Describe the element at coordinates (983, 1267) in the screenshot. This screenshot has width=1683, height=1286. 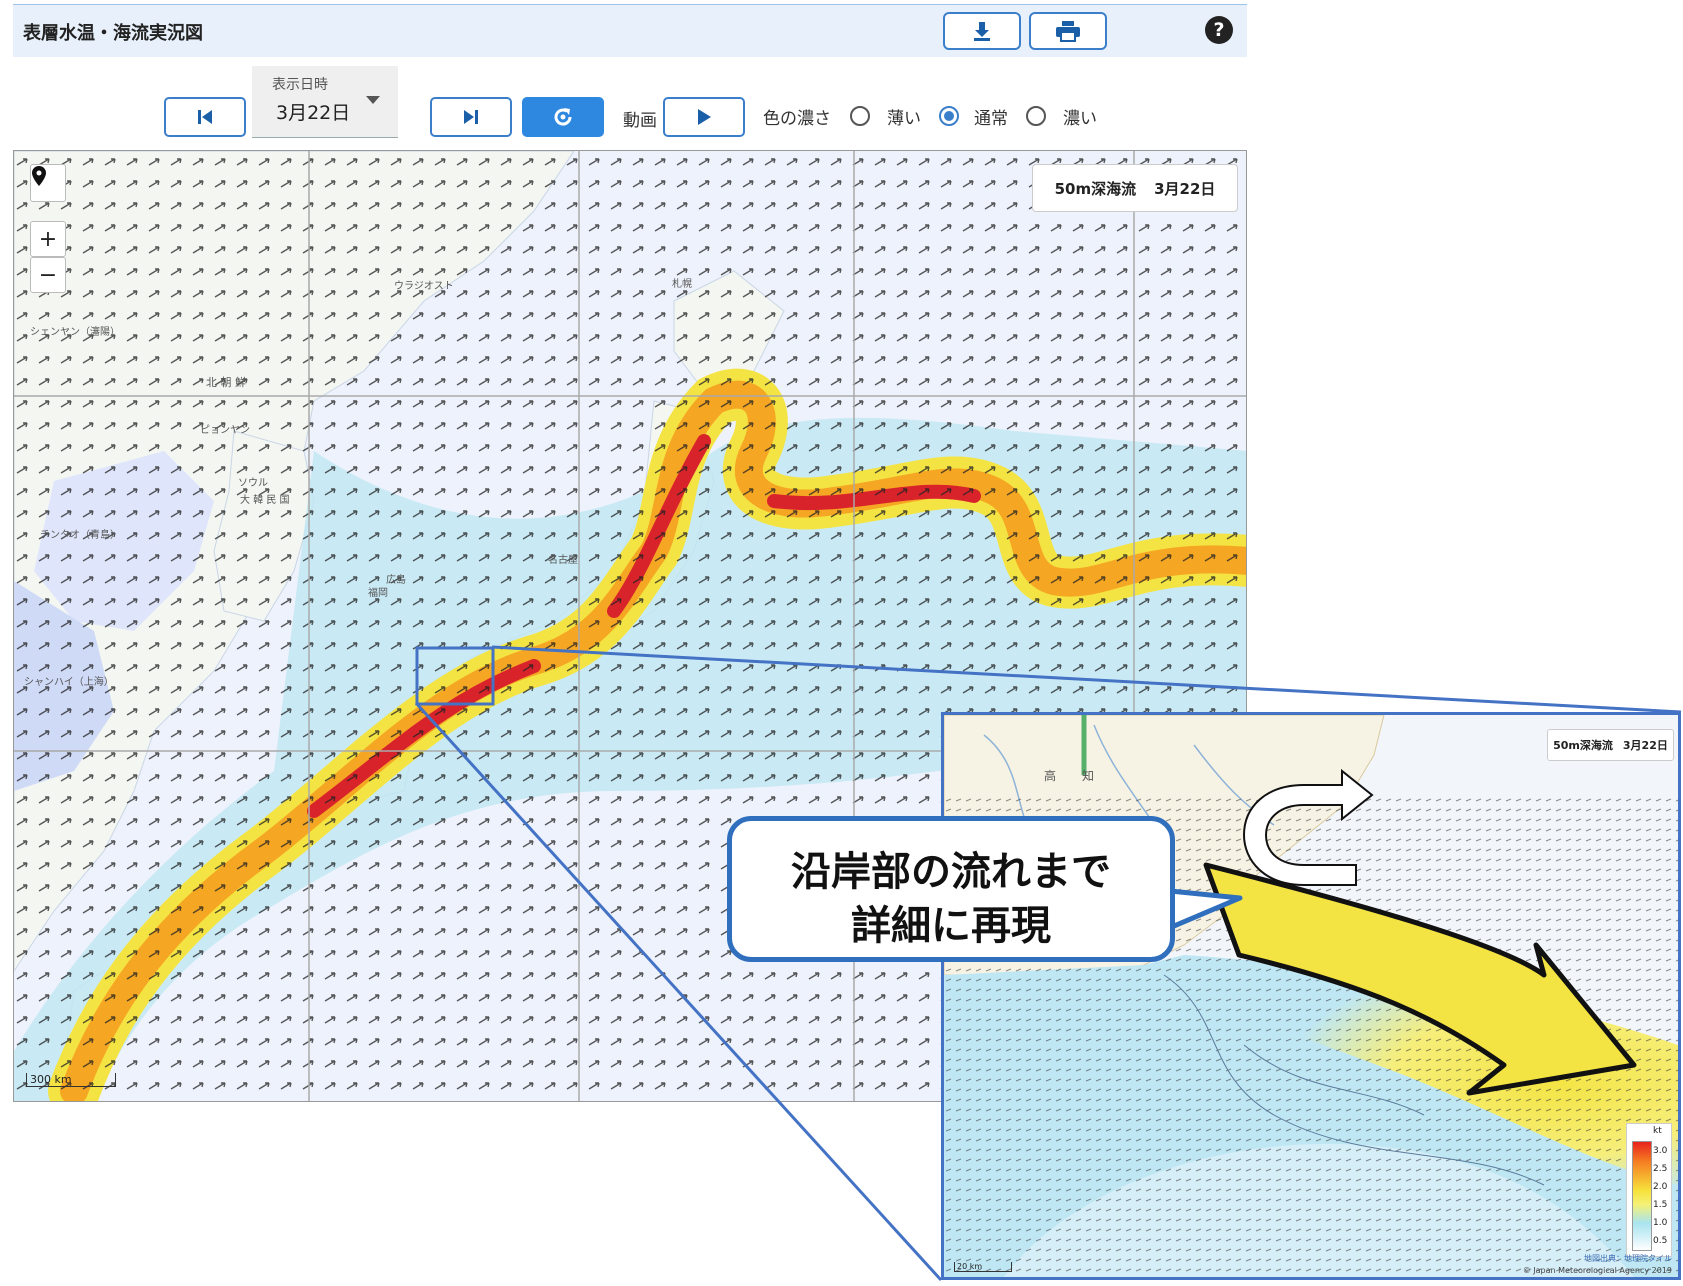
I see `inset-scale-bar: 20 km` at that location.